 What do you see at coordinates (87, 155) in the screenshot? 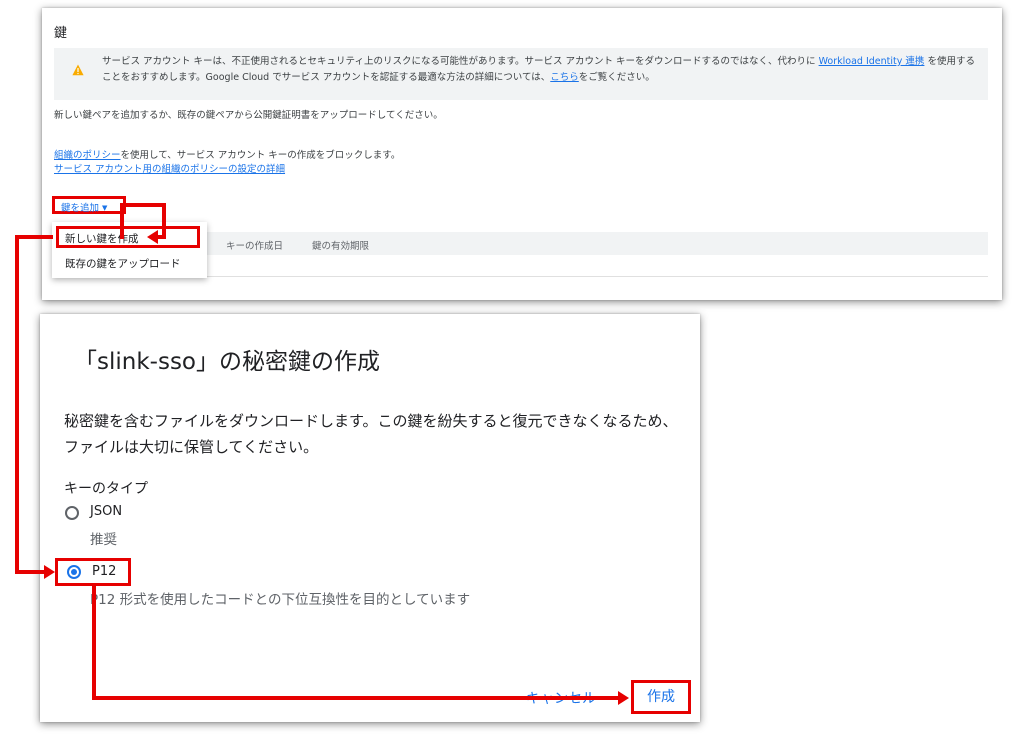
I see `org-policy-link: 組織のポリシー` at bounding box center [87, 155].